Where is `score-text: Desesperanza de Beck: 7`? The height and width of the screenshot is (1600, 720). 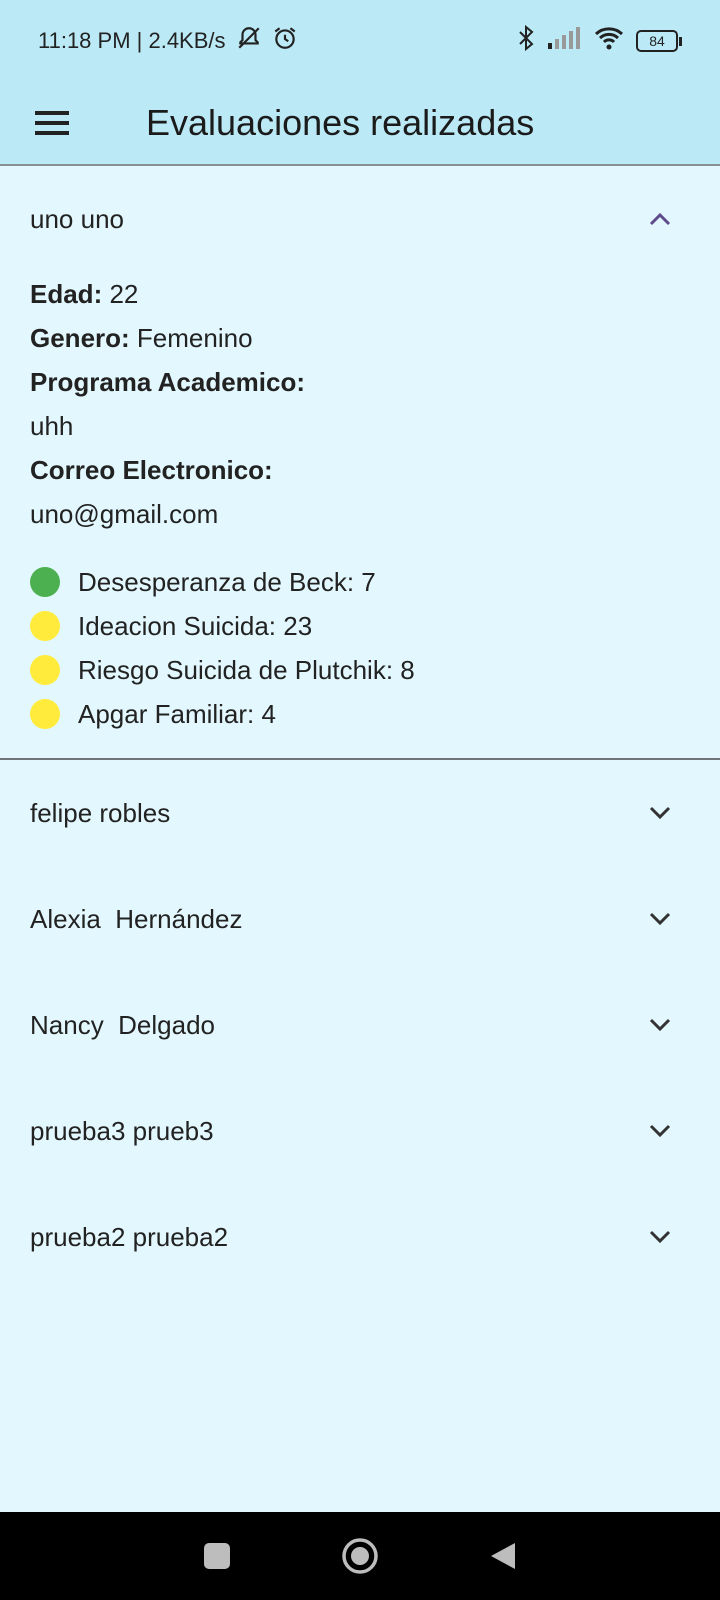
score-text: Desesperanza de Beck: 7 is located at coordinates (227, 581).